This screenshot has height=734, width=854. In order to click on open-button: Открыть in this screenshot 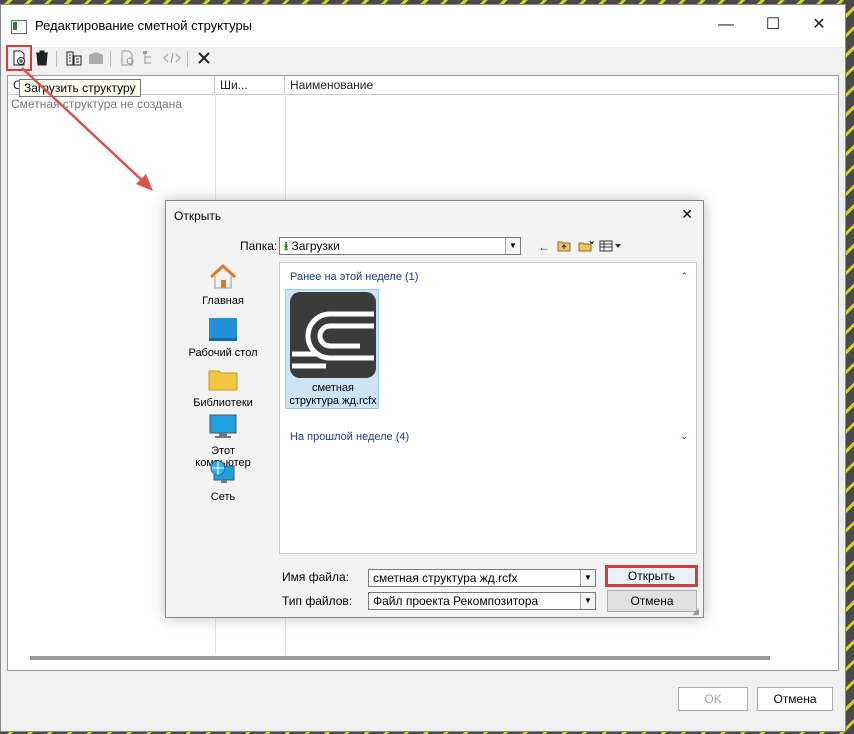, I will do `click(651, 576)`.